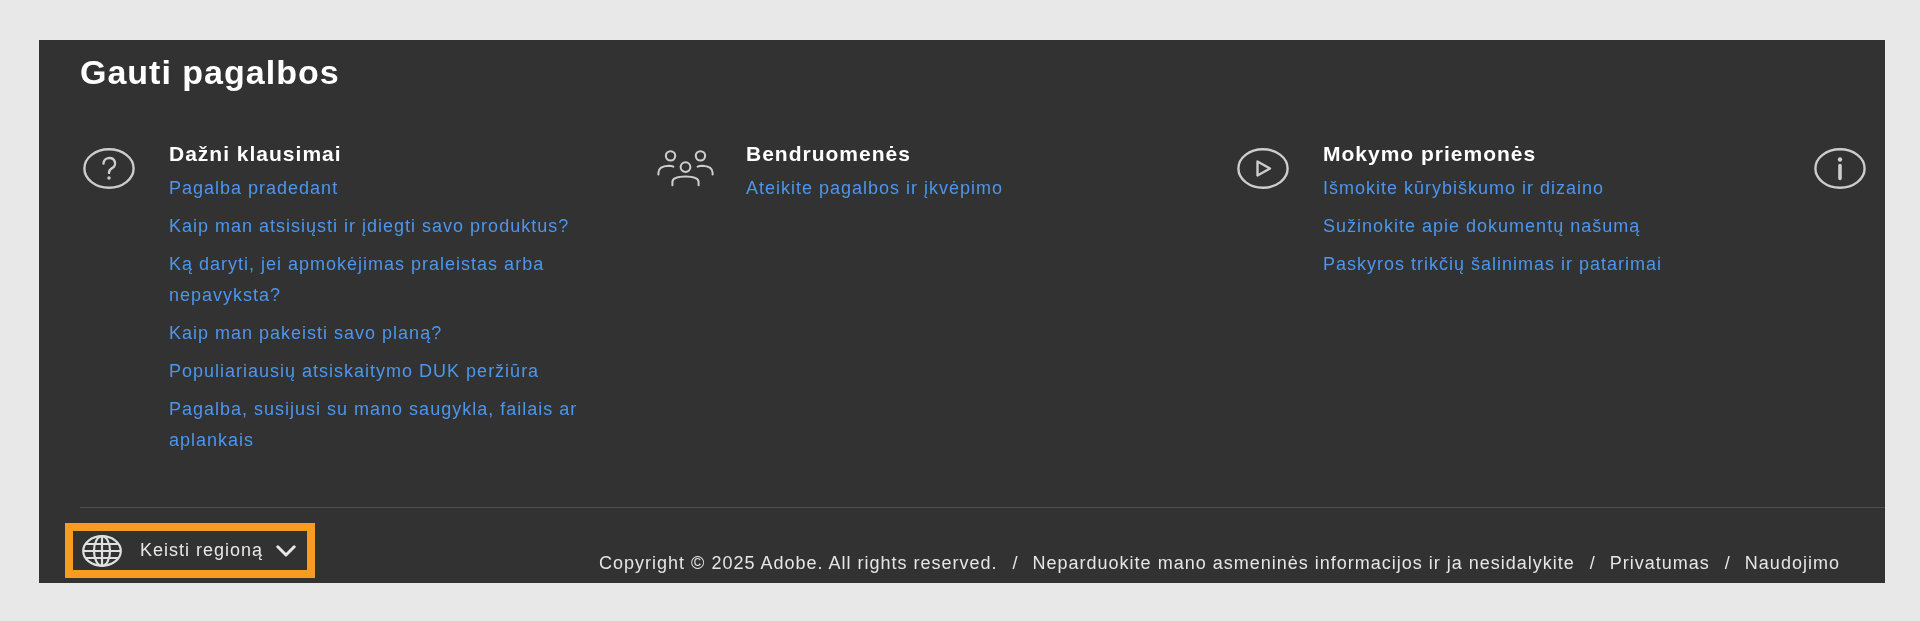 The width and height of the screenshot is (1920, 621). Describe the element at coordinates (389, 280) in the screenshot. I see `help-link: Ką daryti, jei apmokėjimas praleistas arba nepavyksta?` at that location.